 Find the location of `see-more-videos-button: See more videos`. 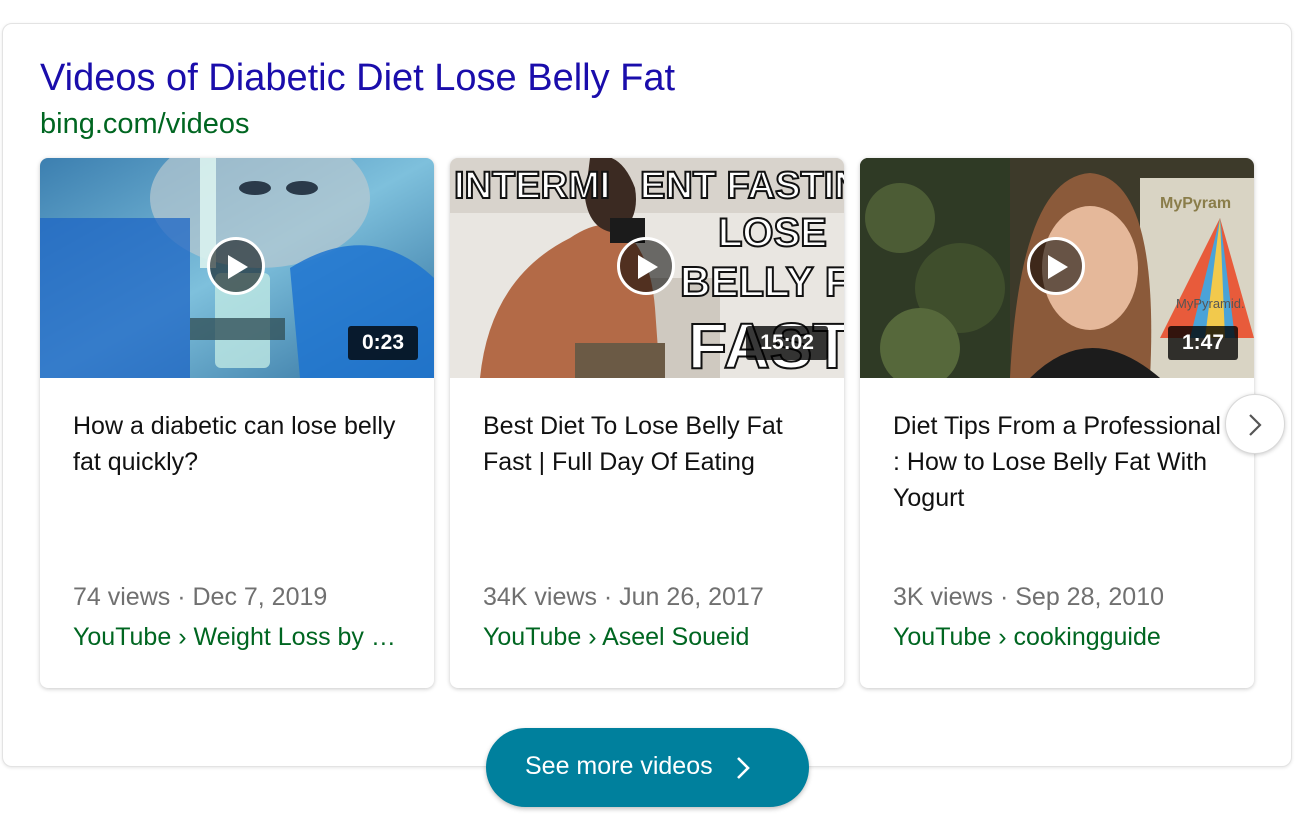

see-more-videos-button: See more videos is located at coordinates (647, 767).